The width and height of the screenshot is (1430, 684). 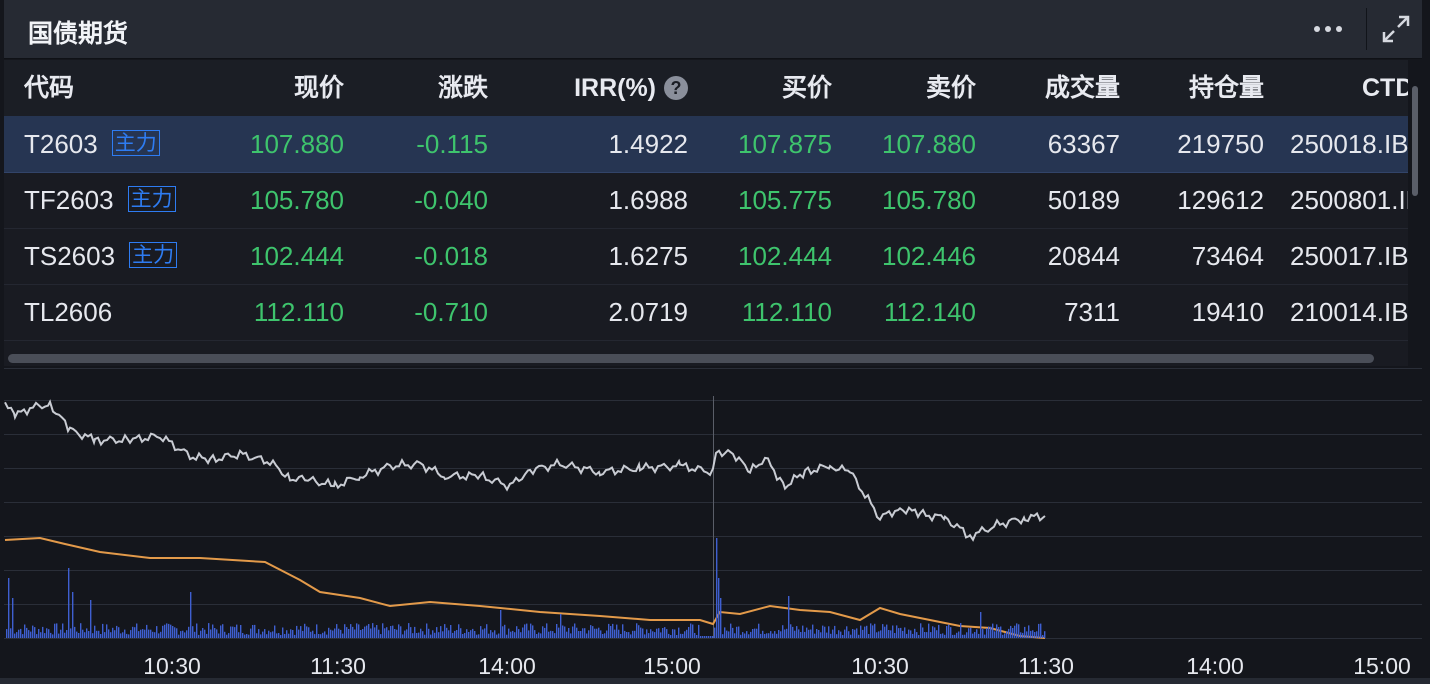 What do you see at coordinates (463, 88) in the screenshot?
I see `column-header-change: 涨跌` at bounding box center [463, 88].